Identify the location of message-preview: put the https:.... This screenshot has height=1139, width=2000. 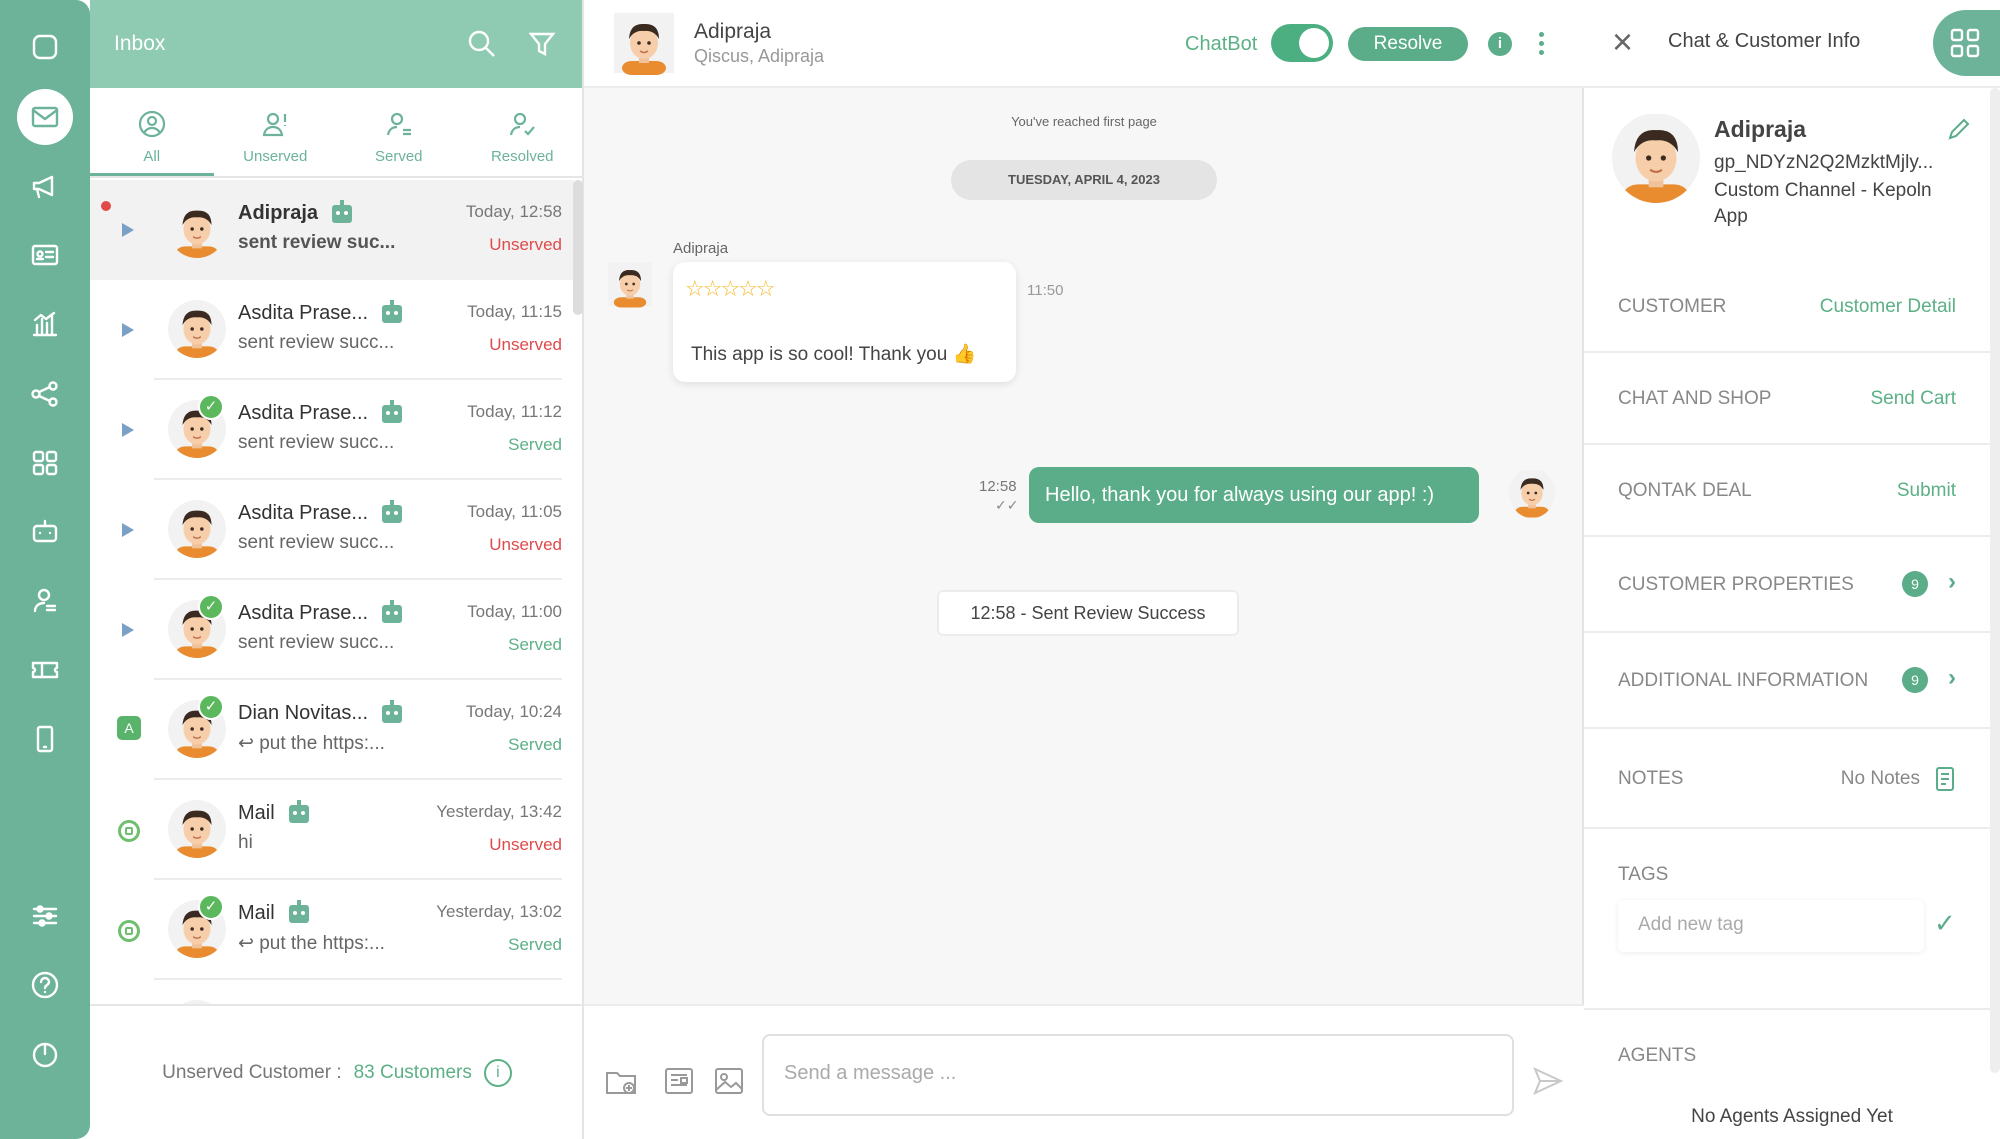
(322, 943).